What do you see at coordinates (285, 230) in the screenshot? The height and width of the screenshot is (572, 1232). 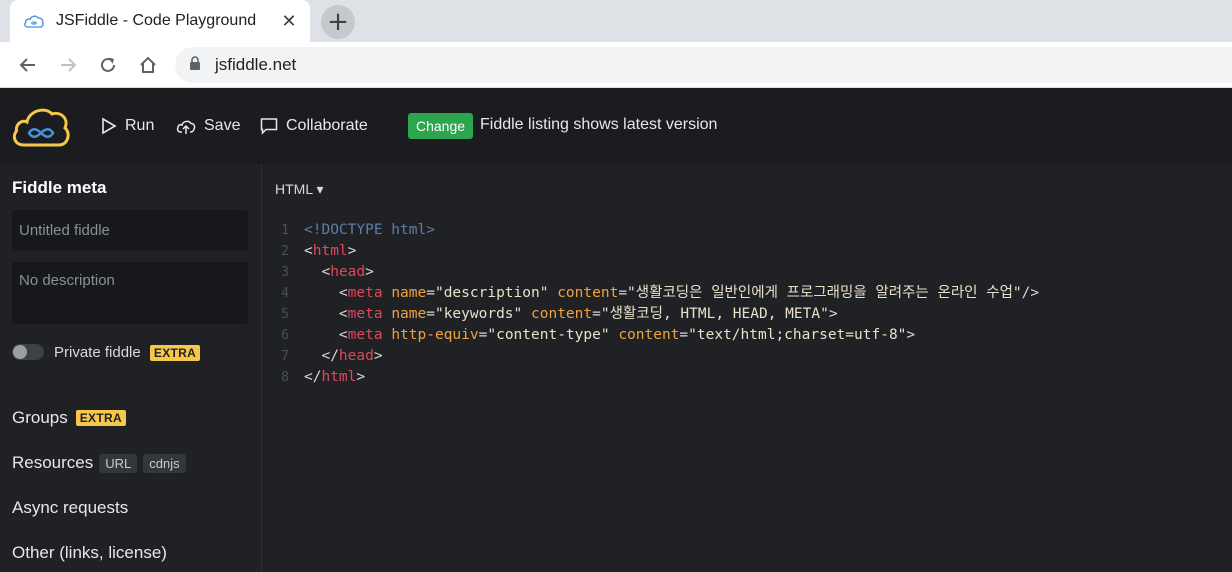 I see `line-number: 1` at bounding box center [285, 230].